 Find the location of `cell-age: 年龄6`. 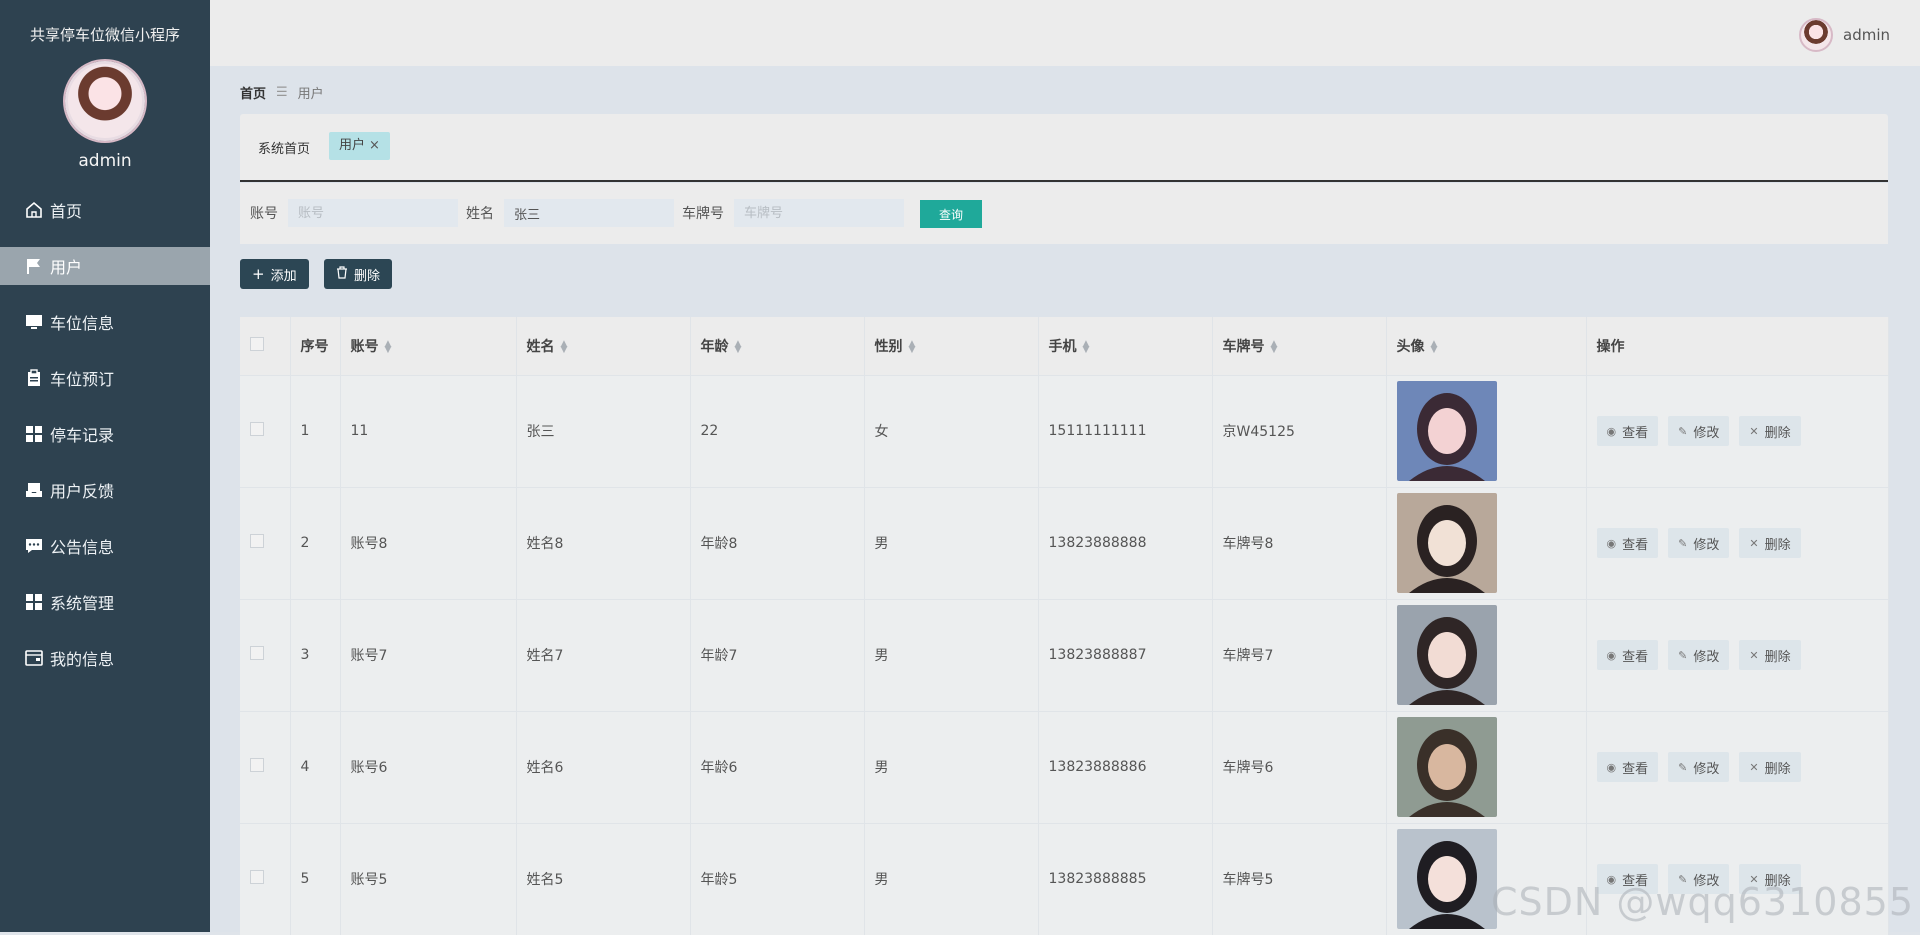

cell-age: 年龄6 is located at coordinates (777, 767).